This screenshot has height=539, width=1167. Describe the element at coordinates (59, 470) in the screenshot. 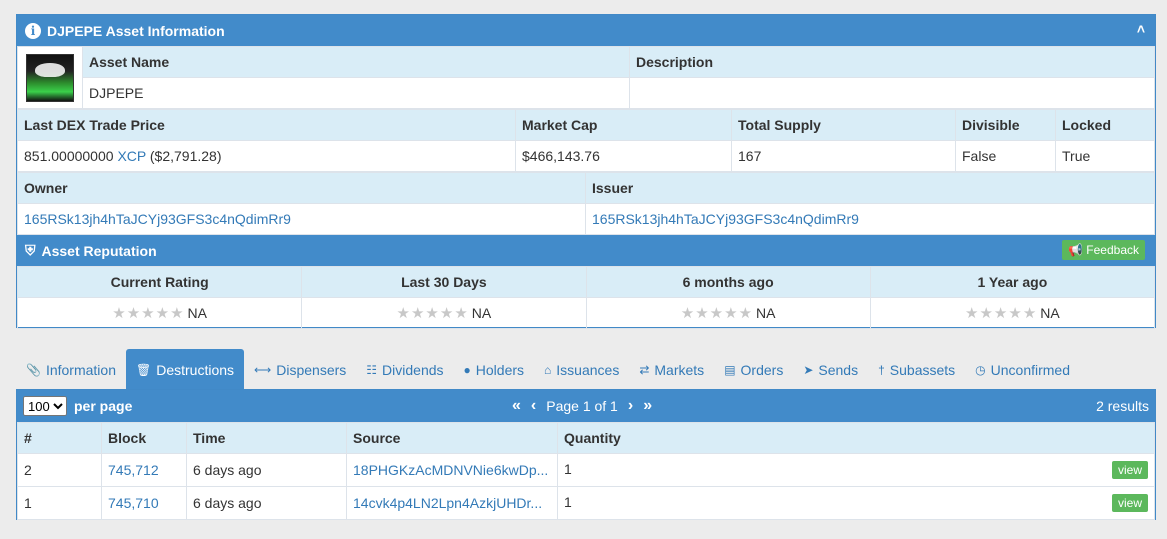

I see `row-number: 2` at that location.